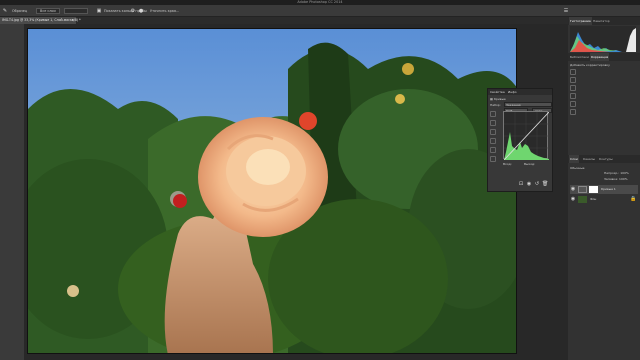  What do you see at coordinates (497, 92) in the screenshot?
I see `tab-properties: Свойства` at bounding box center [497, 92].